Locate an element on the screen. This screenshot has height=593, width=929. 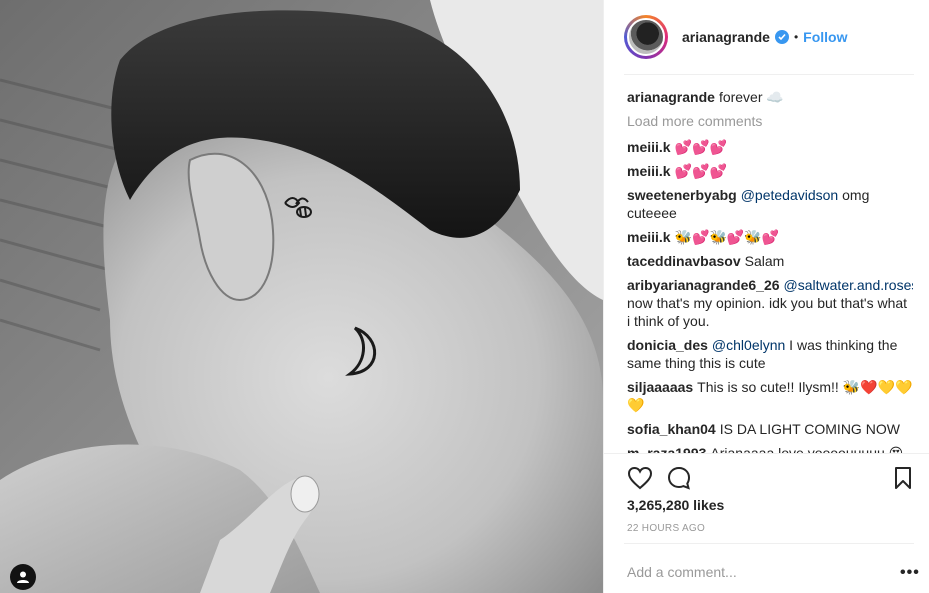
user-tag-icon is located at coordinates (23, 577).